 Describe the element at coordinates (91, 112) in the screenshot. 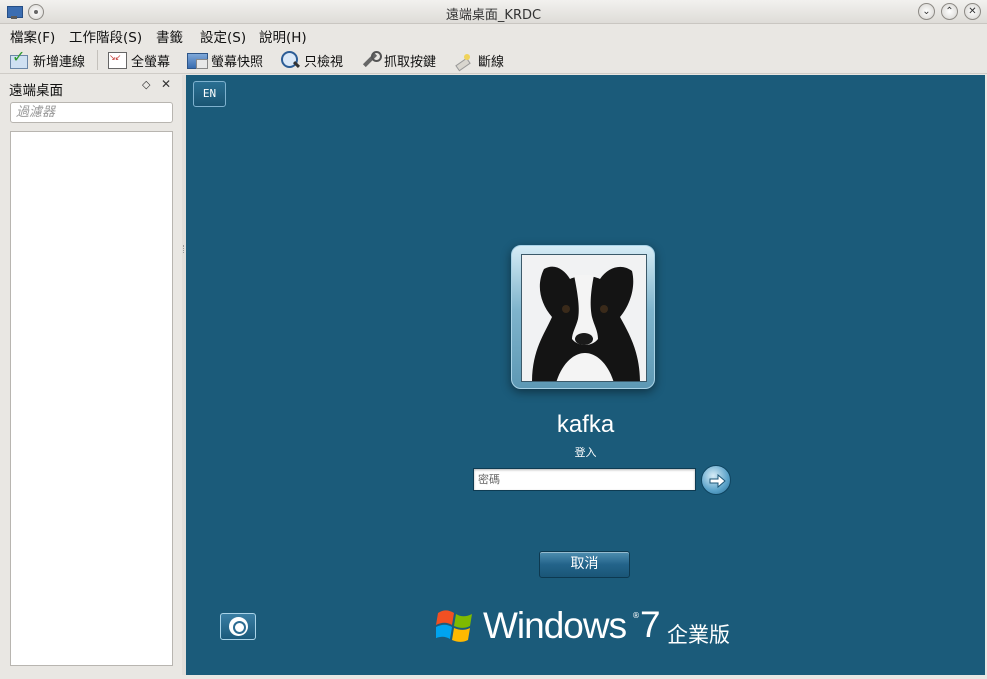

I see `filter-input` at that location.